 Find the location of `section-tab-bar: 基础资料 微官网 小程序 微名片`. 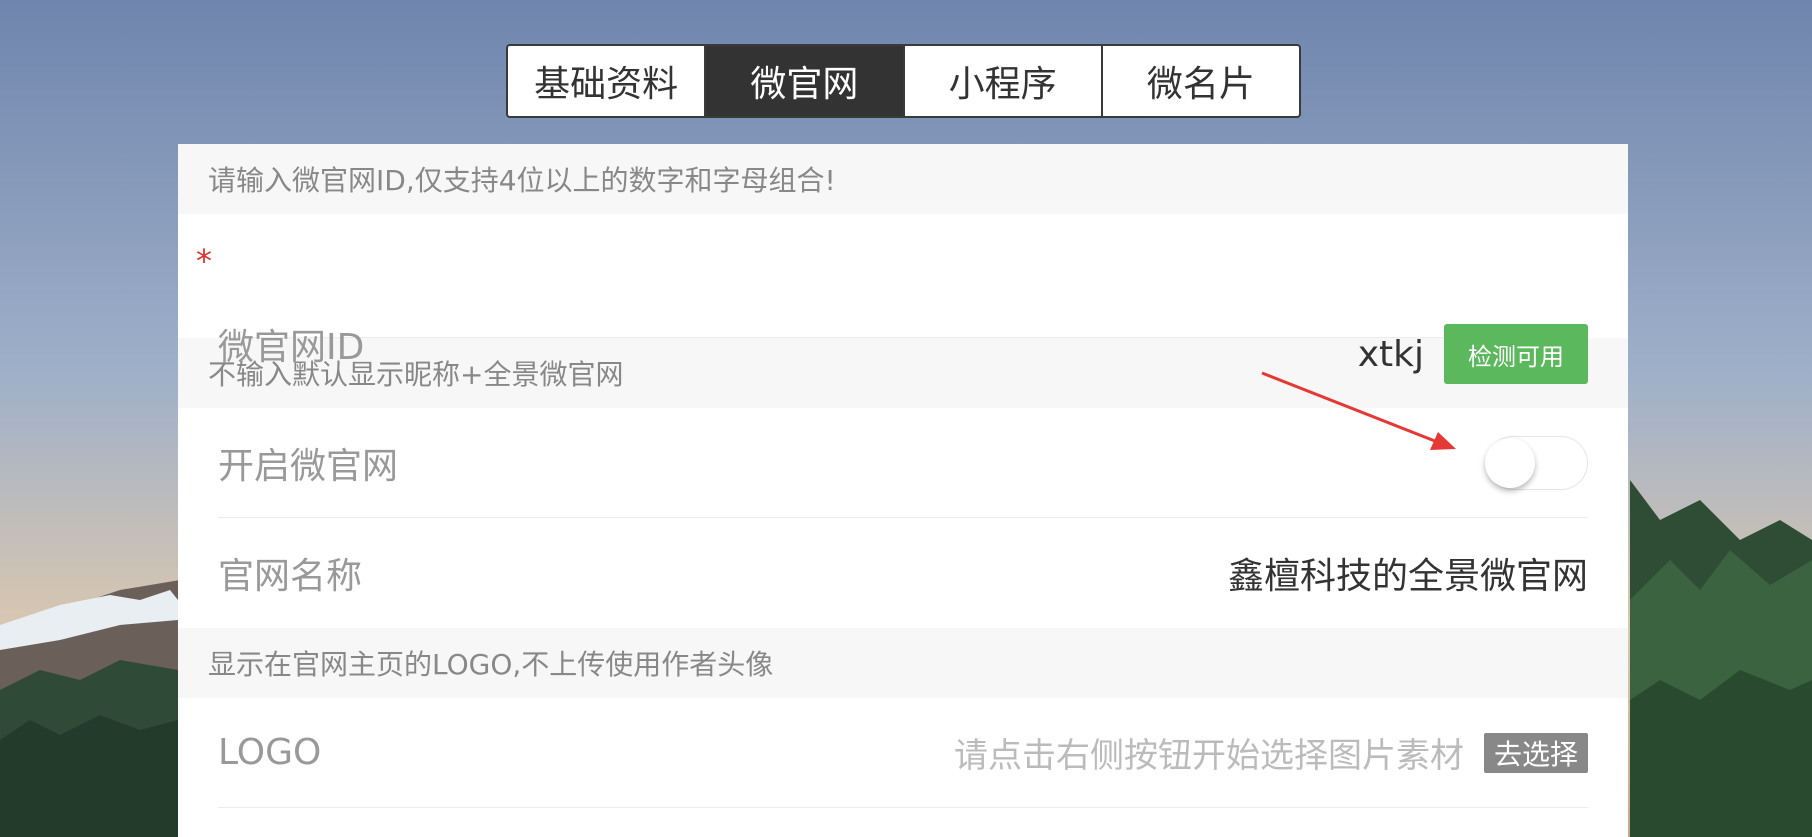

section-tab-bar: 基础资料 微官网 小程序 微名片 is located at coordinates (903, 81).